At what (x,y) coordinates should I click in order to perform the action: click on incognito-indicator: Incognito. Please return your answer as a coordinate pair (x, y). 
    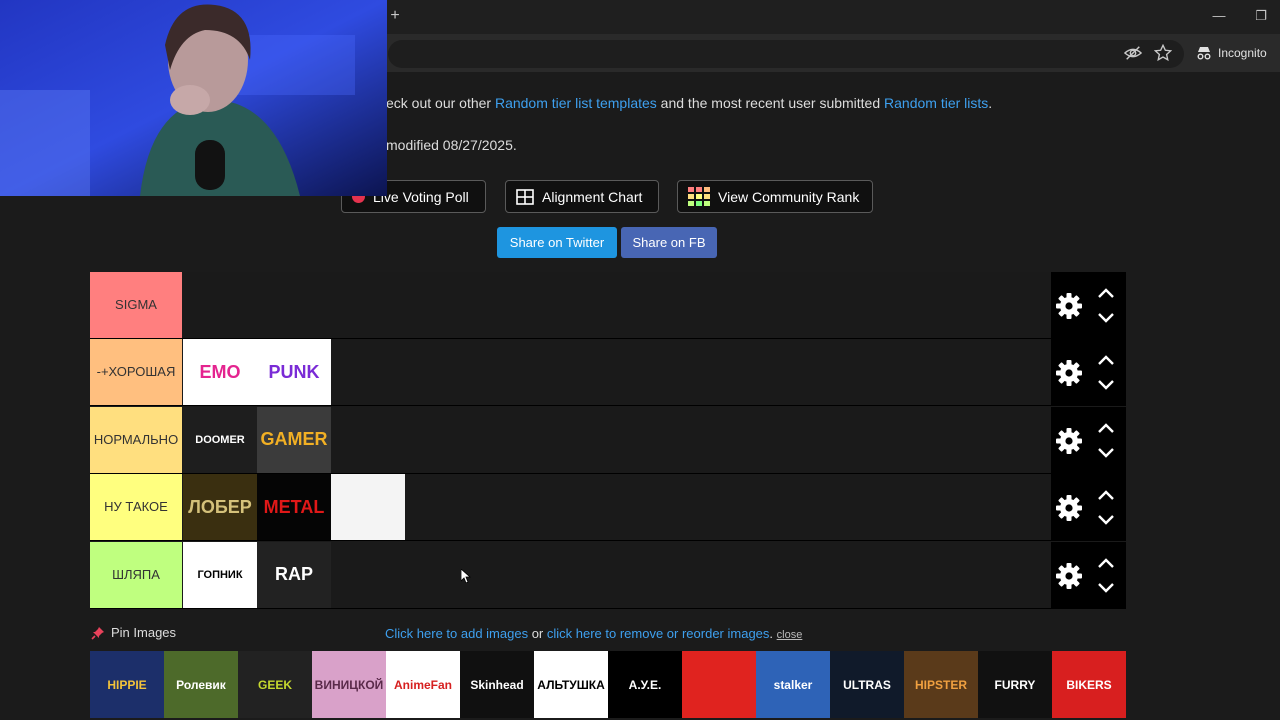
    Looking at the image, I should click on (1231, 53).